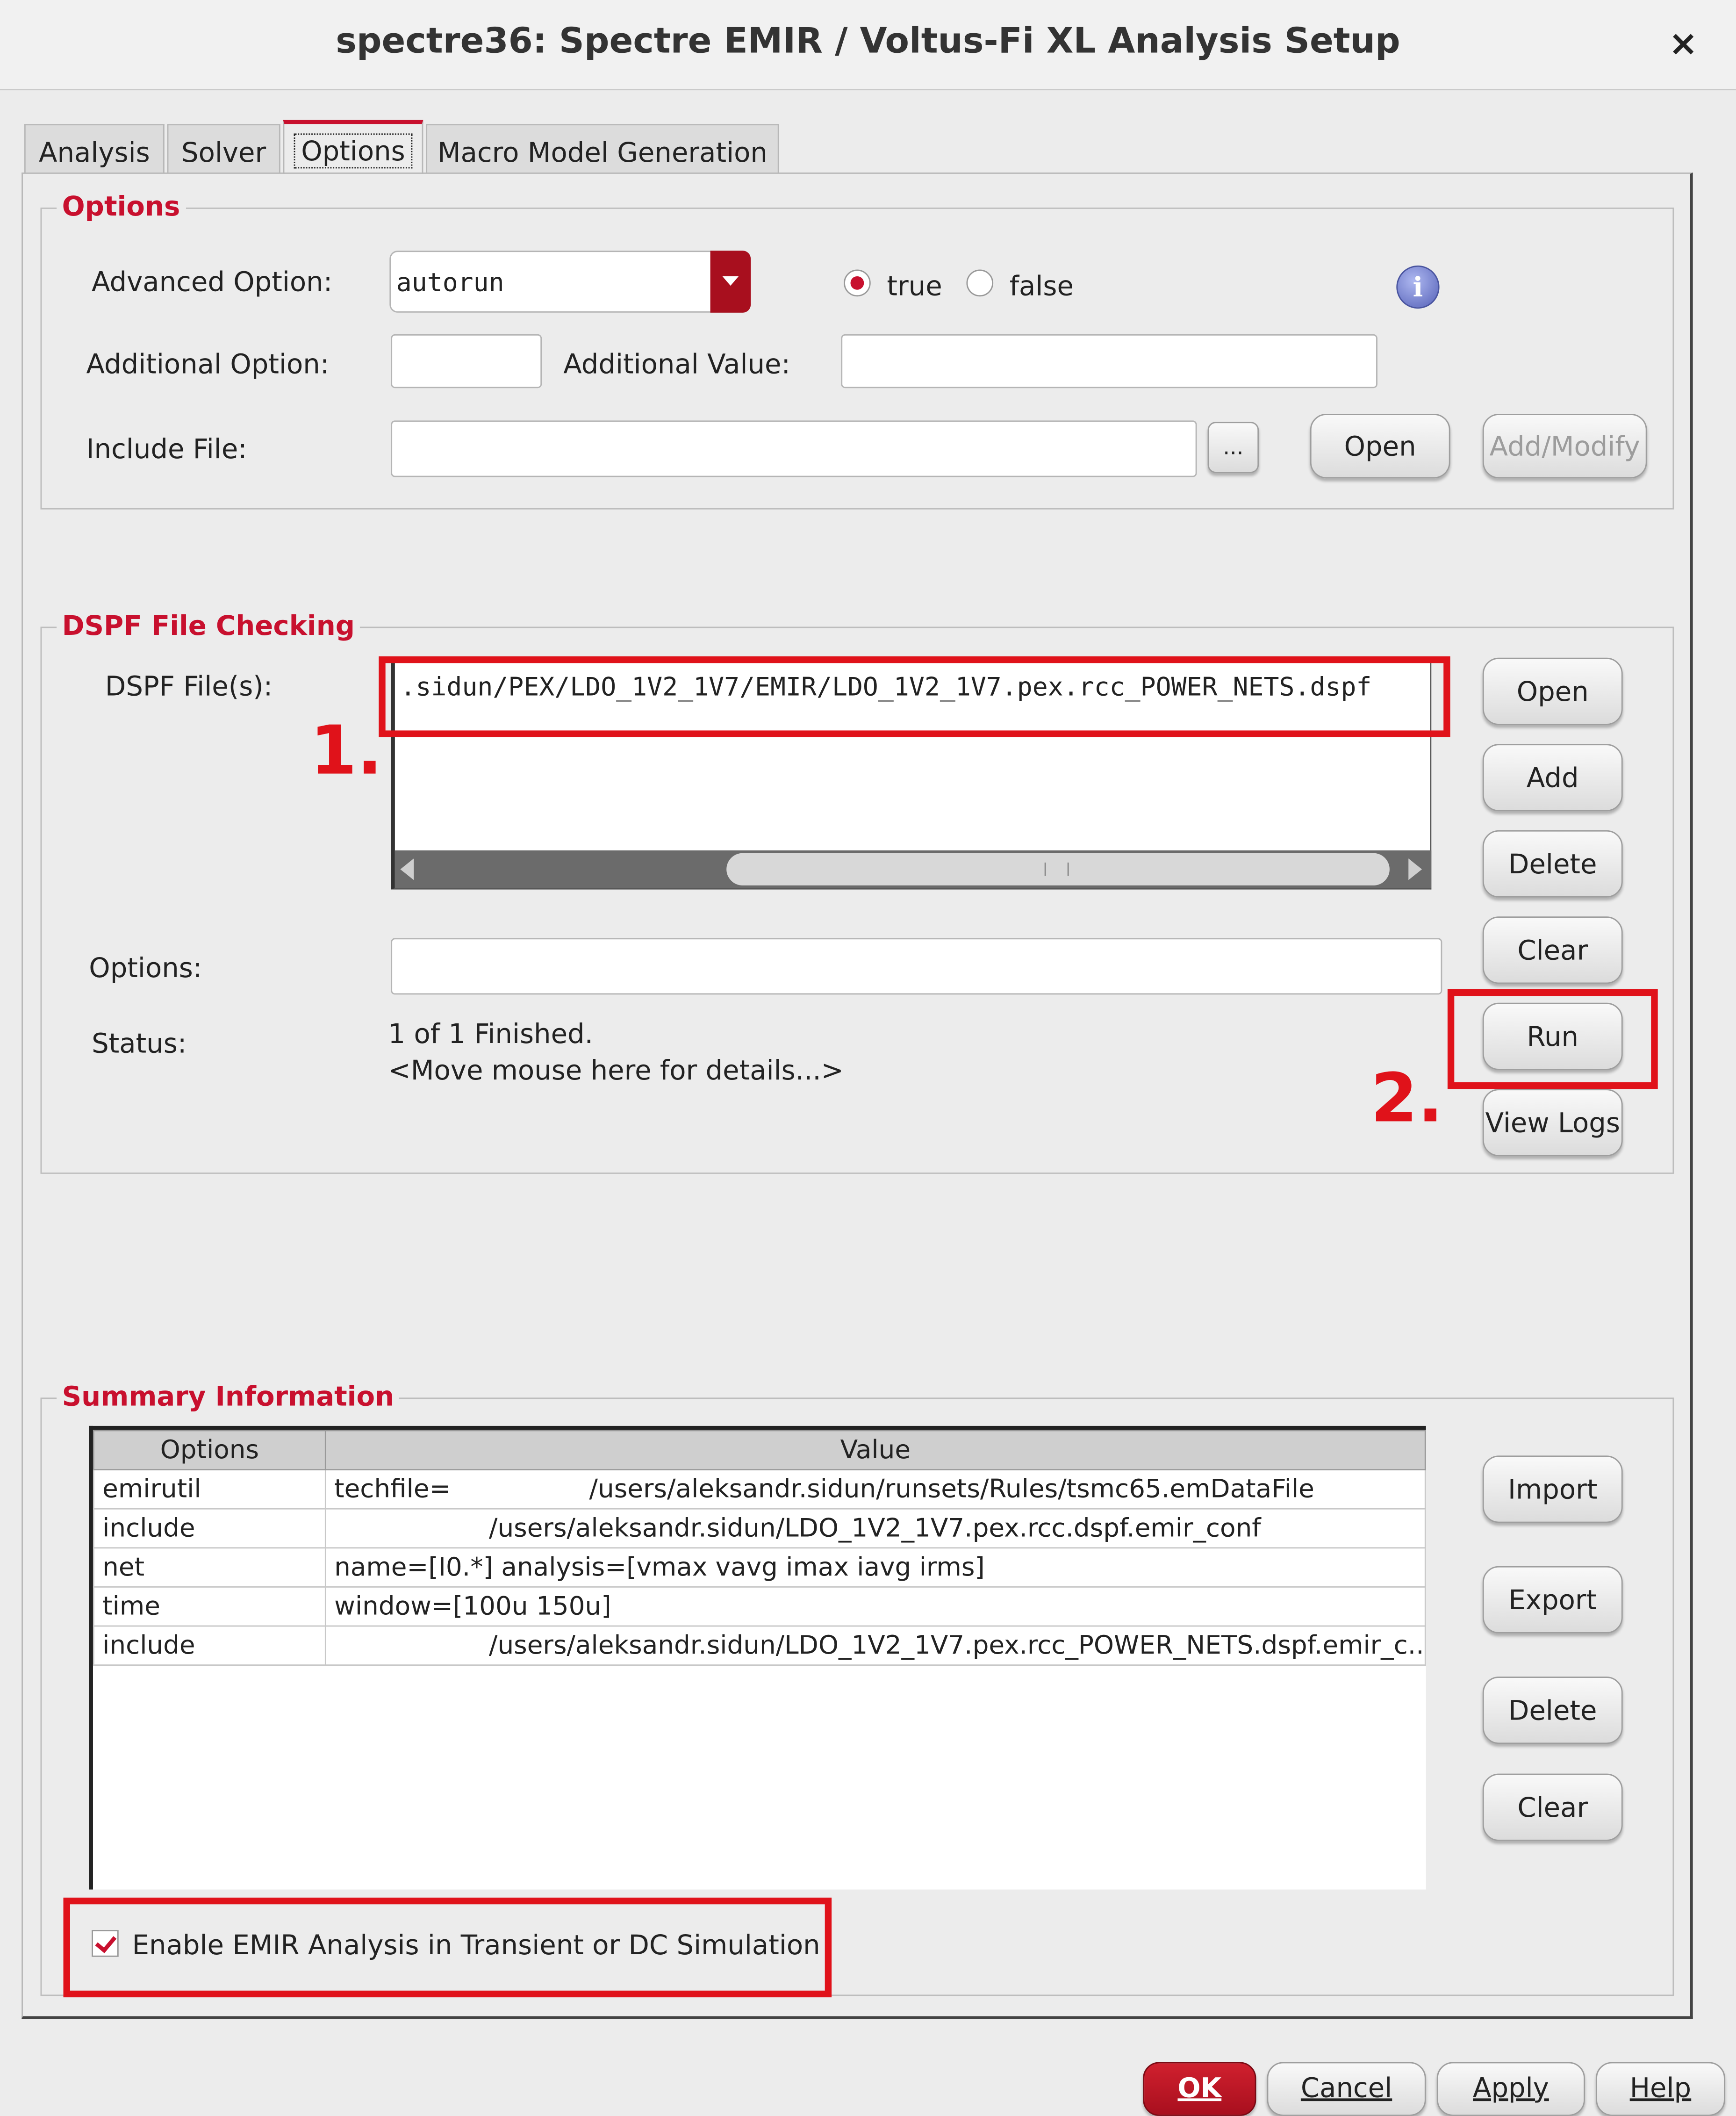 This screenshot has height=2116, width=1736. I want to click on view-logs-button: View Logs, so click(1552, 1123).